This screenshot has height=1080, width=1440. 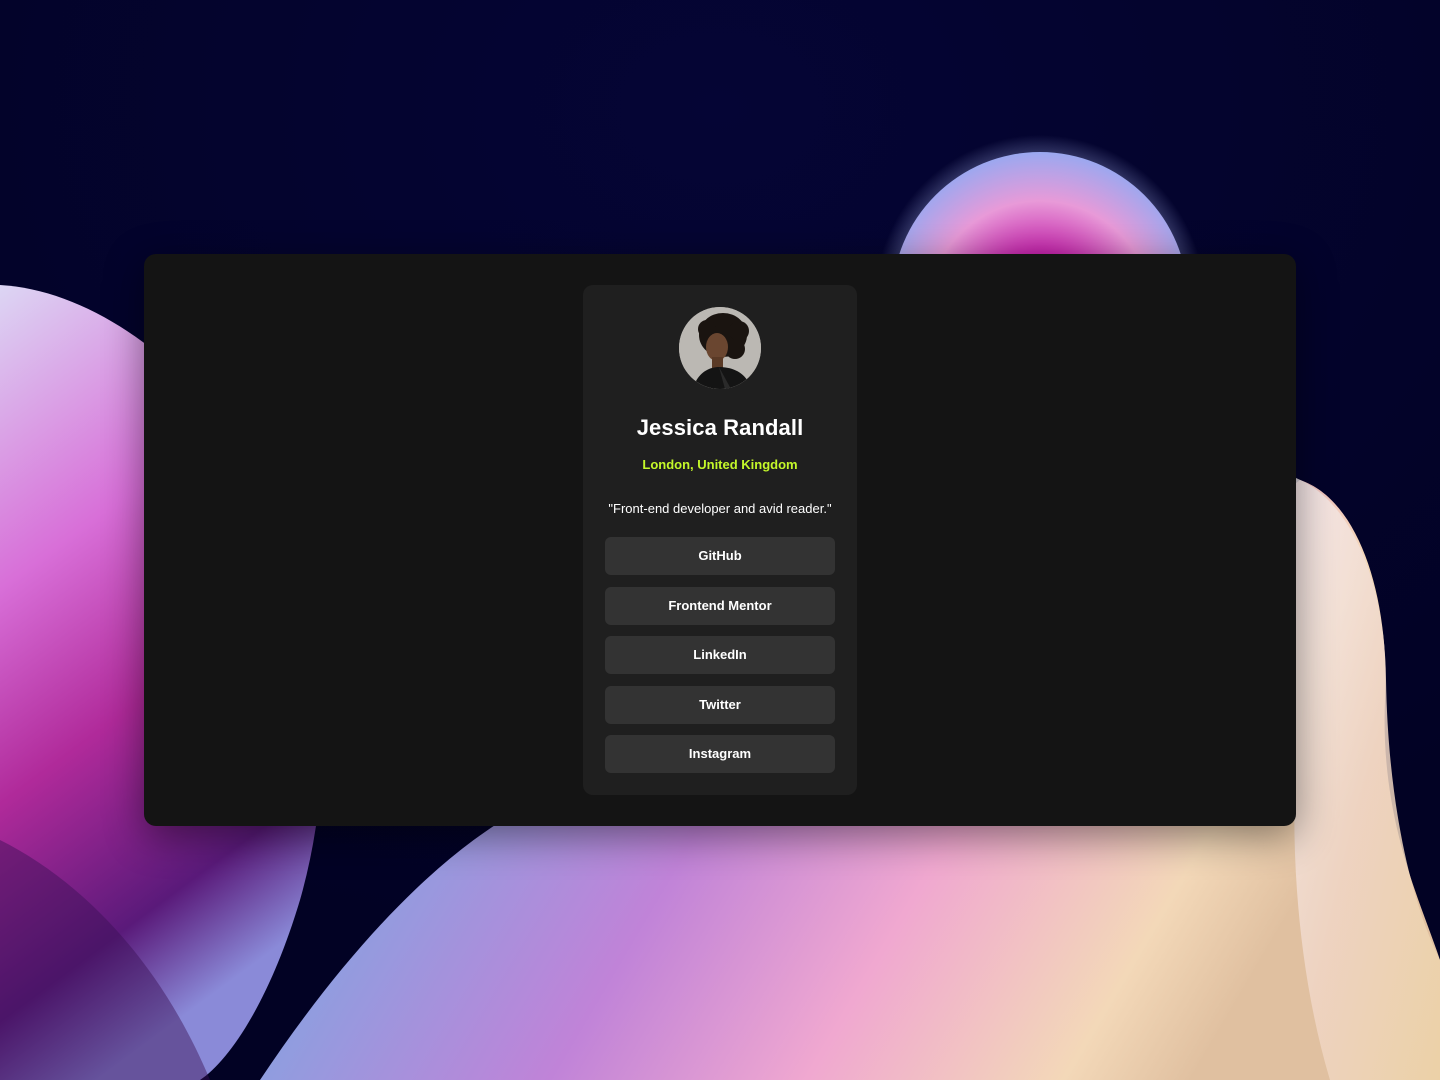 I want to click on profile-bio: "Front-end developer and avid reader.", so click(x=720, y=508).